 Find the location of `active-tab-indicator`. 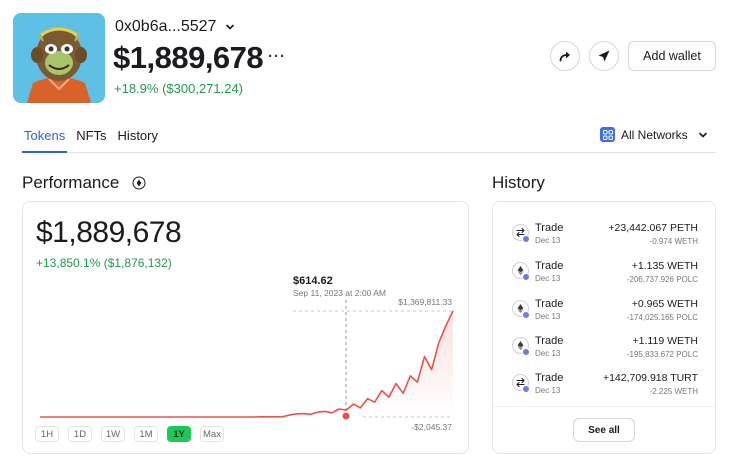

active-tab-indicator is located at coordinates (44, 152).